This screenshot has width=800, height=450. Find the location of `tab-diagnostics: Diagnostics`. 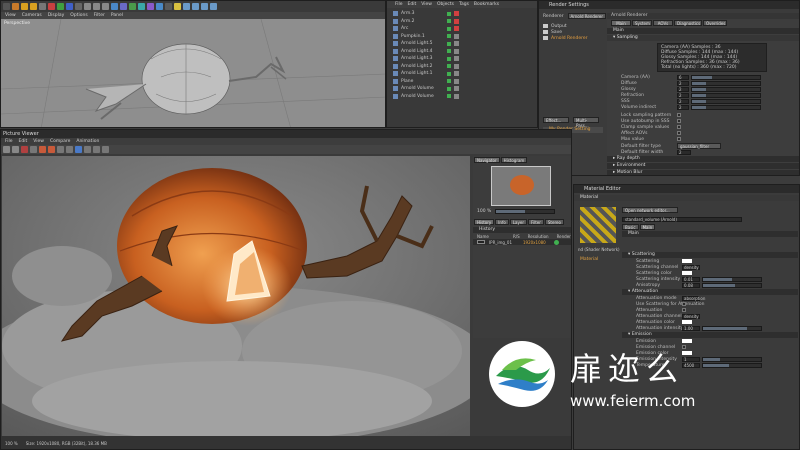

tab-diagnostics: Diagnostics is located at coordinates (688, 23).